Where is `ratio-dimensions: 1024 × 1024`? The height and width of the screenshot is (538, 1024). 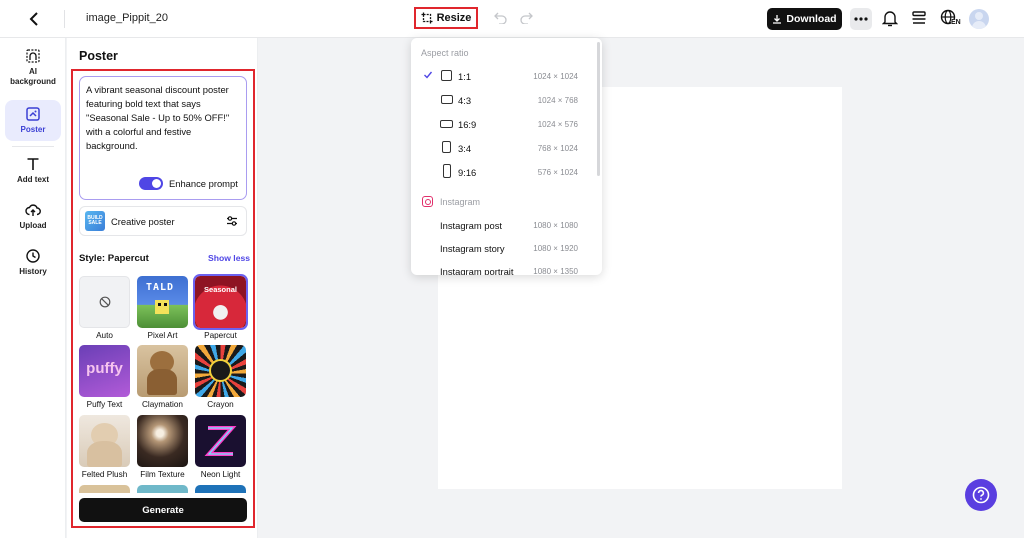
ratio-dimensions: 1024 × 1024 is located at coordinates (555, 76).